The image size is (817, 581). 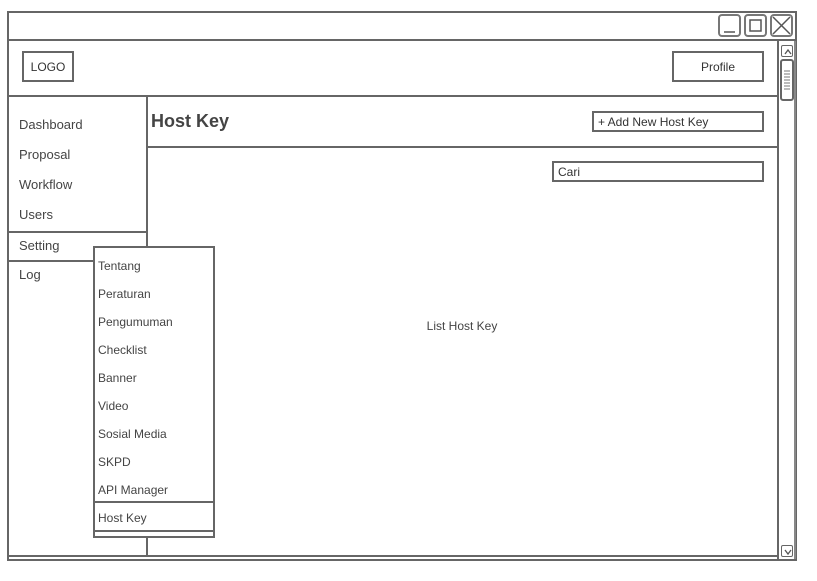 I want to click on menu-item-video: Video, so click(x=113, y=406).